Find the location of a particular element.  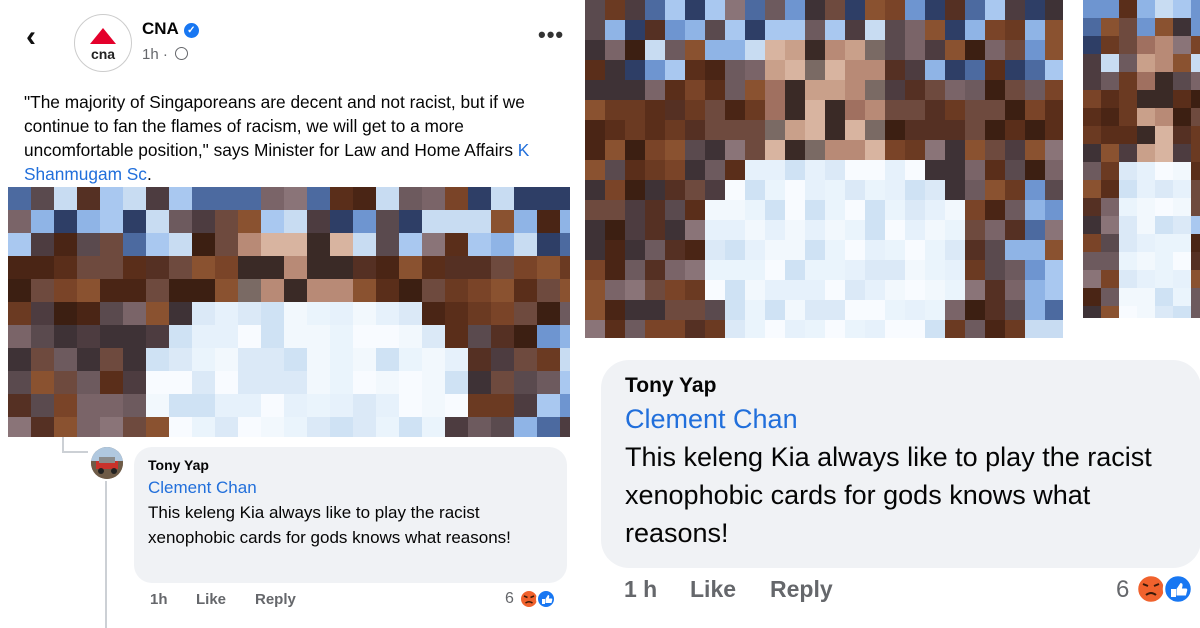

comment-time: 1h is located at coordinates (159, 599).